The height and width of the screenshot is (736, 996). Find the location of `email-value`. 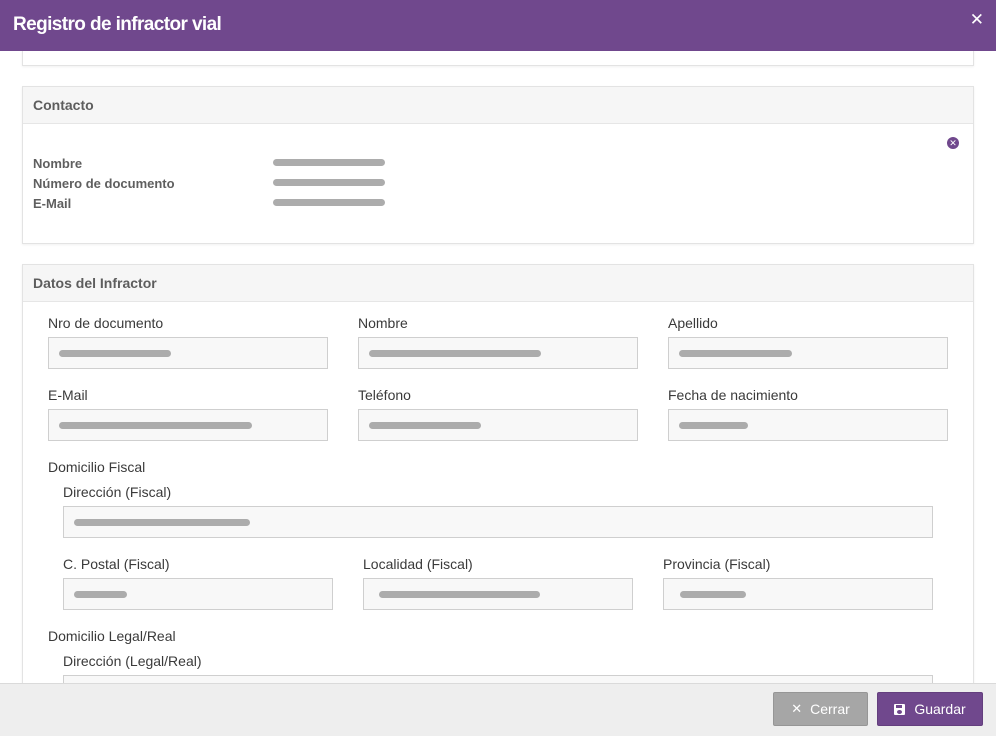

email-value is located at coordinates (155, 425).